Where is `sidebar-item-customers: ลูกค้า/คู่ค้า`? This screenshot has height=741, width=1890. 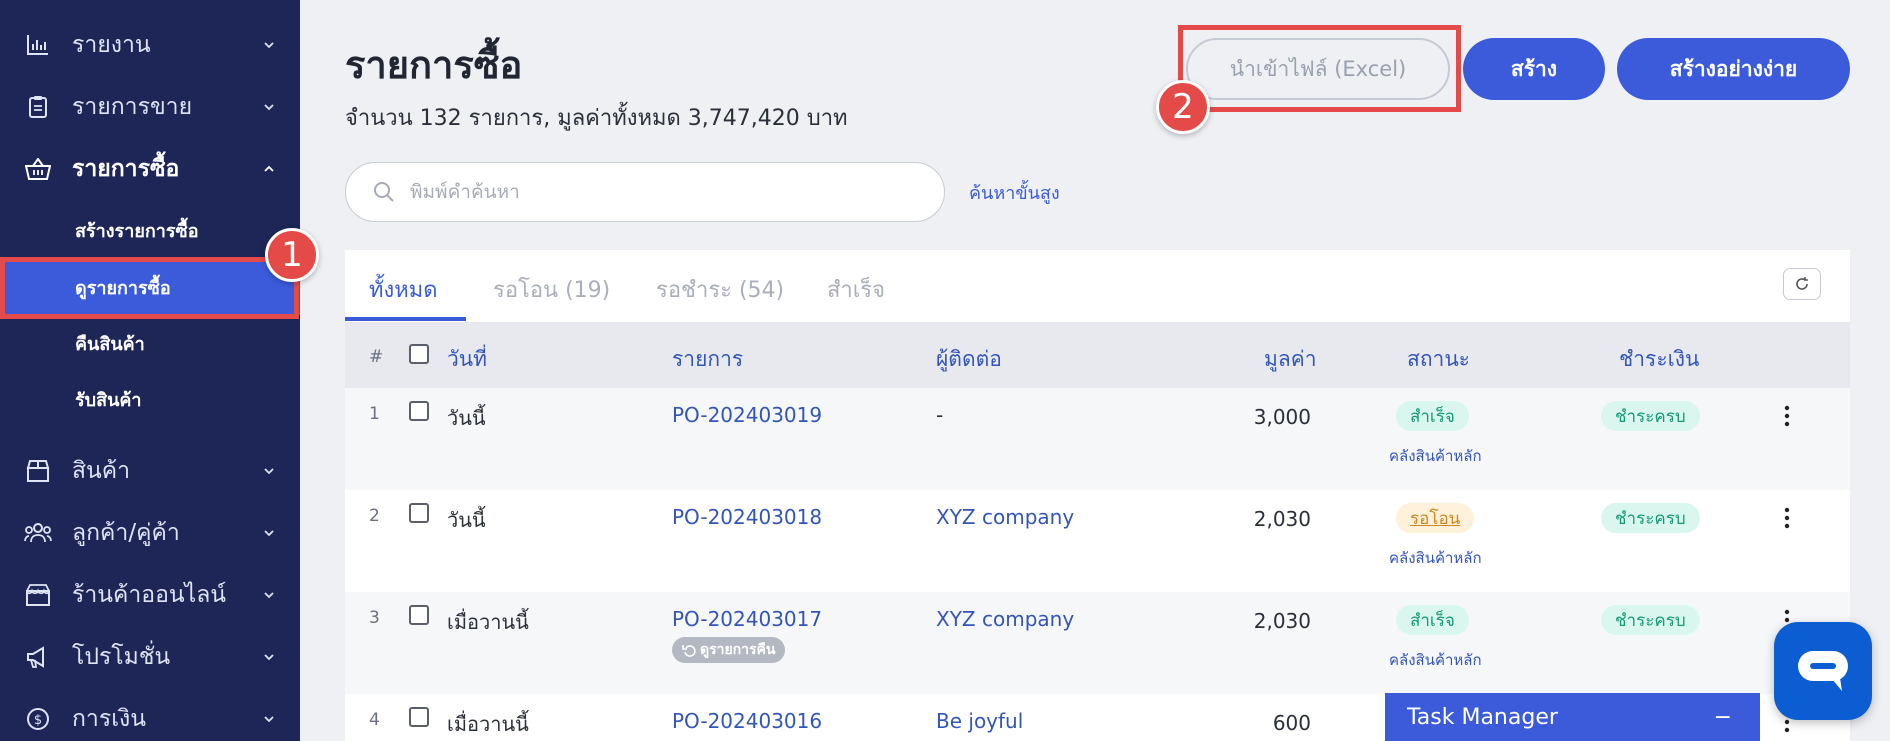
sidebar-item-customers: ลูกค้า/คู่ค้า is located at coordinates (150, 533).